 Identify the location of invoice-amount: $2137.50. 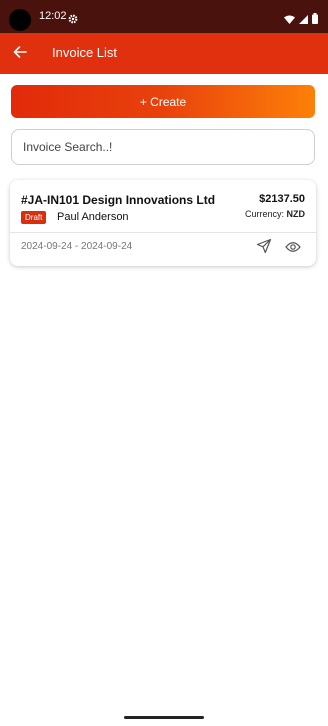
(282, 199).